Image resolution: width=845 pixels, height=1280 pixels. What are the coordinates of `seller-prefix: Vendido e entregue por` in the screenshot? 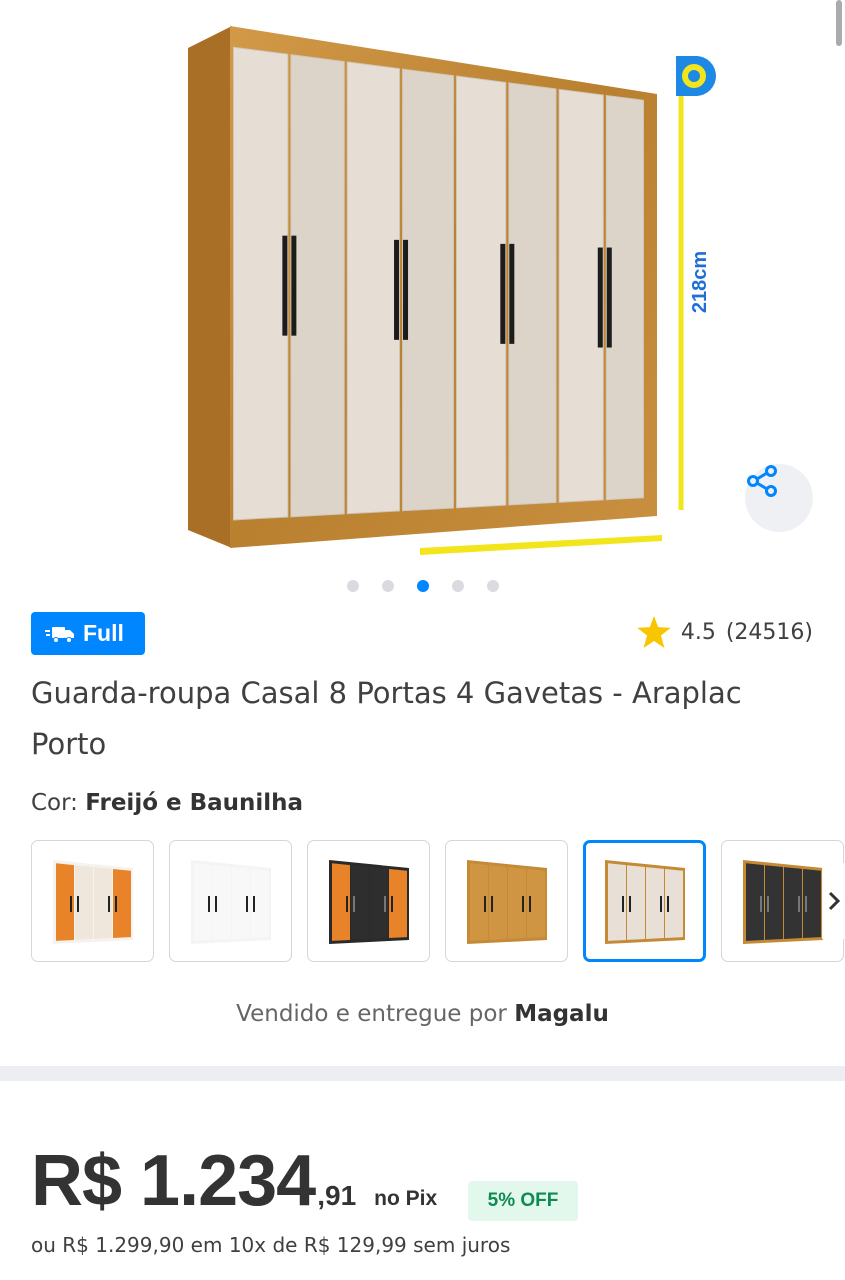 It's located at (371, 1014).